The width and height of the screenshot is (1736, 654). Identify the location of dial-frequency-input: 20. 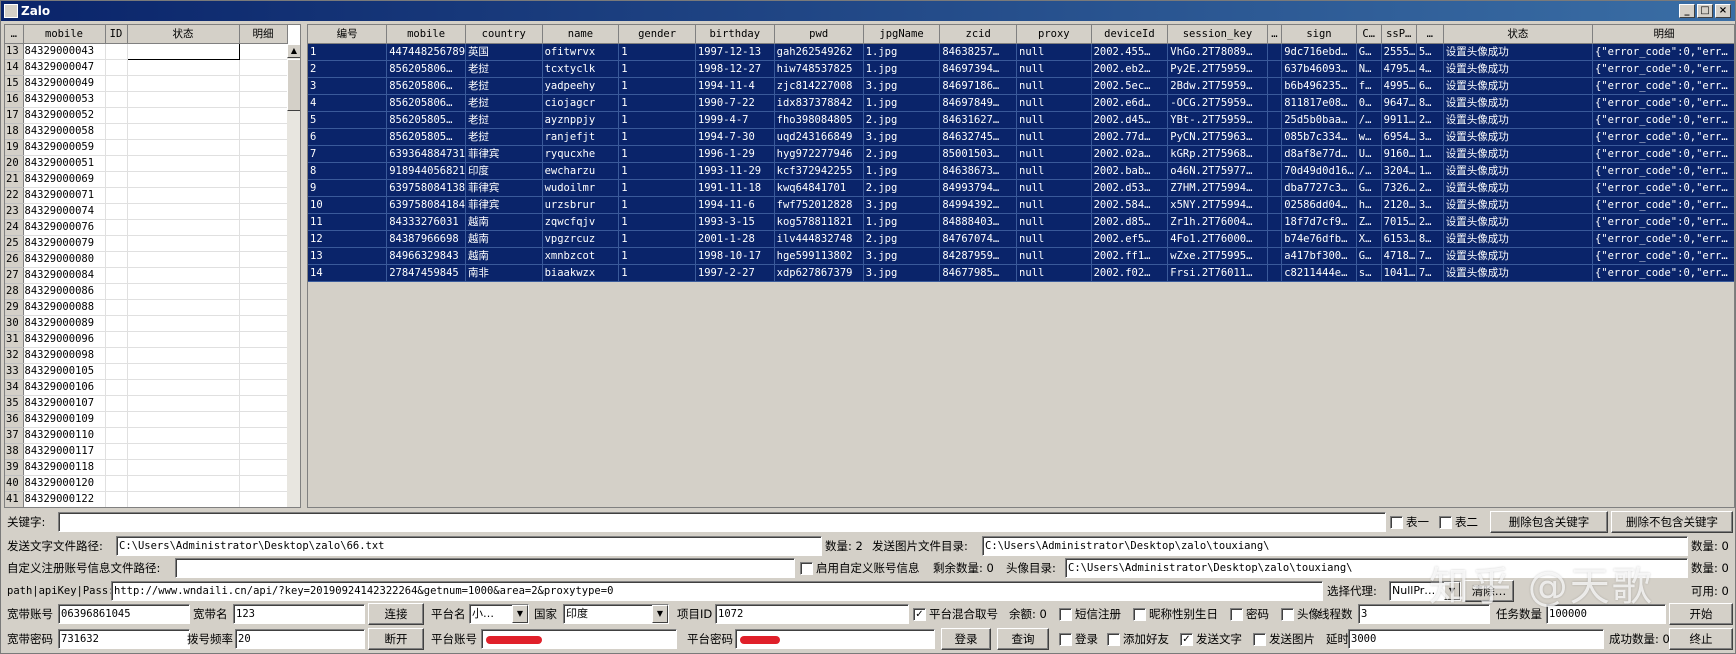
(300, 639).